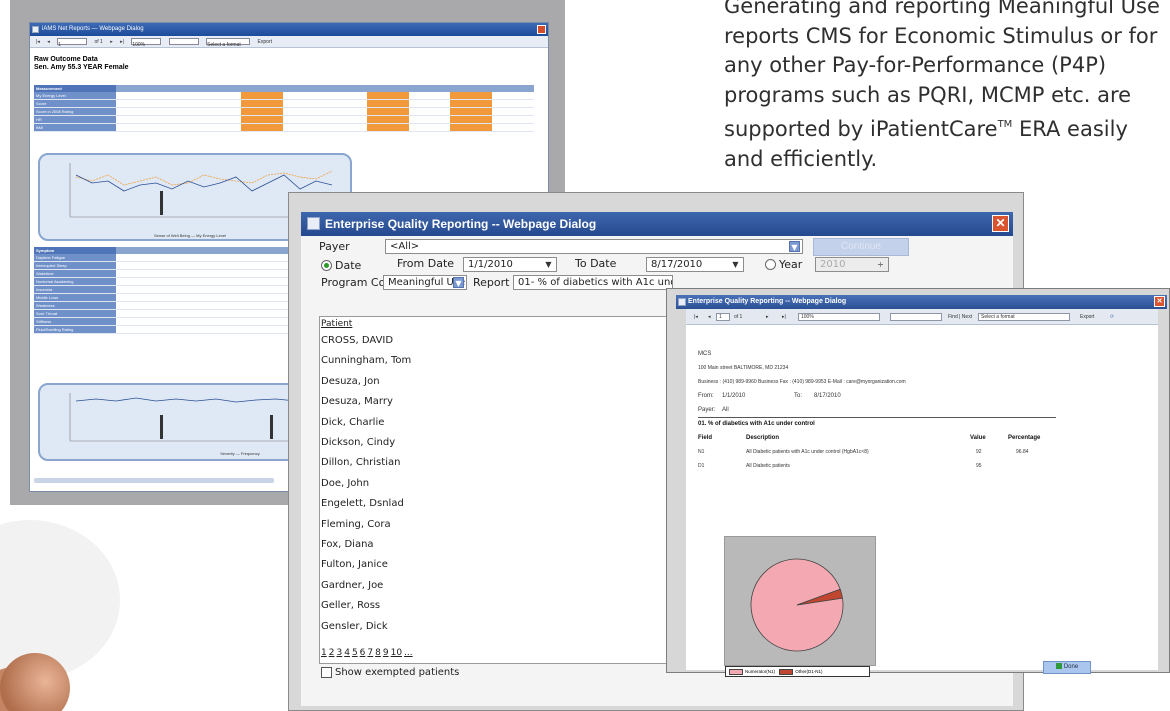 The width and height of the screenshot is (1170, 711). I want to click on find-next-link: Find | Next, so click(960, 317).